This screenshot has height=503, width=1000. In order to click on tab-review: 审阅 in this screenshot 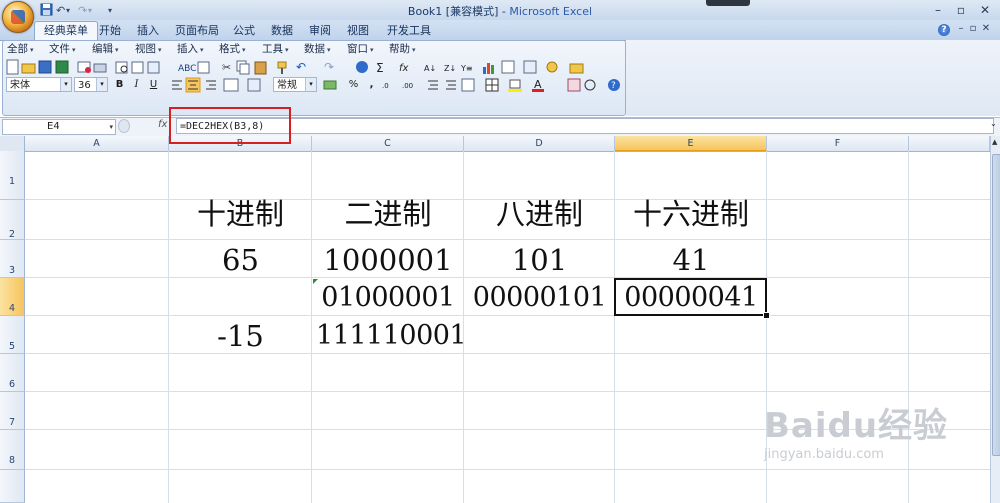, I will do `click(320, 30)`.